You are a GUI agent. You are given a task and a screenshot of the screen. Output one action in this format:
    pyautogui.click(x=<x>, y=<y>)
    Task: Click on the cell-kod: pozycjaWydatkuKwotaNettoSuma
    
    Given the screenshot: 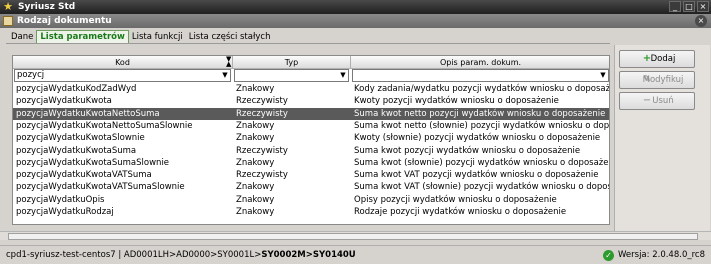 What is the action you would take?
    pyautogui.click(x=88, y=113)
    